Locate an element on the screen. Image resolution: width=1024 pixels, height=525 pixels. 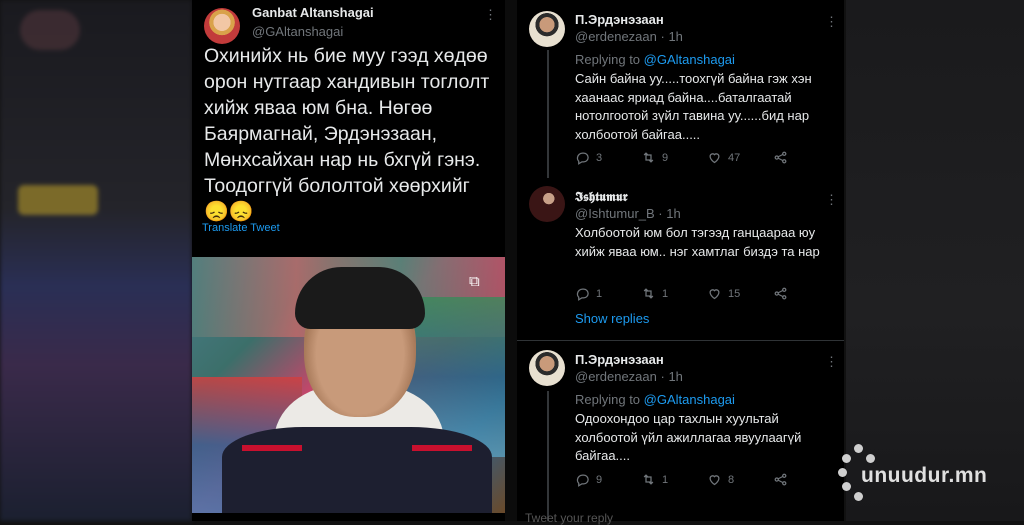
like-button: 15 is located at coordinates (723, 293).